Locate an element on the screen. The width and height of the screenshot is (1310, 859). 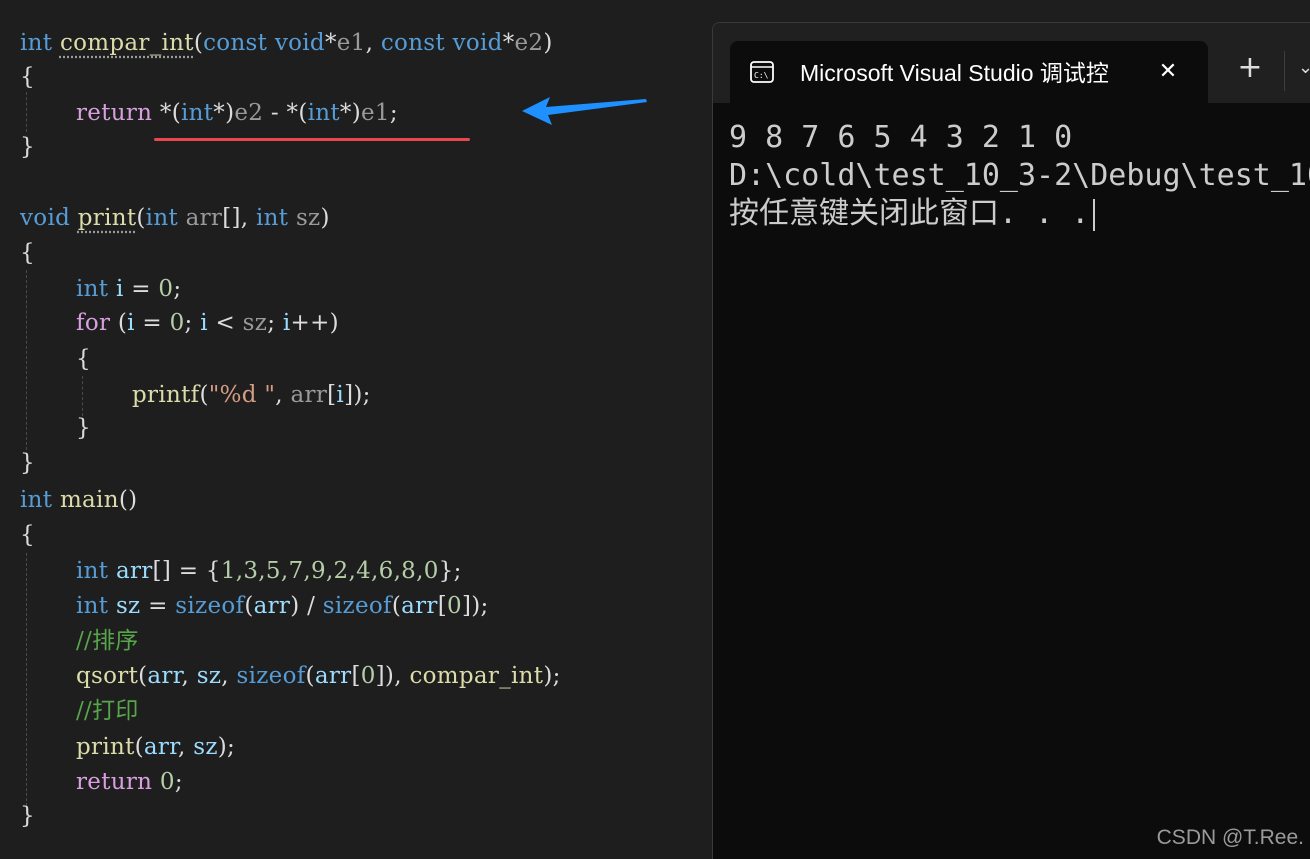
code-line: for (i = 0; i < sz; i++) is located at coordinates (207, 323).